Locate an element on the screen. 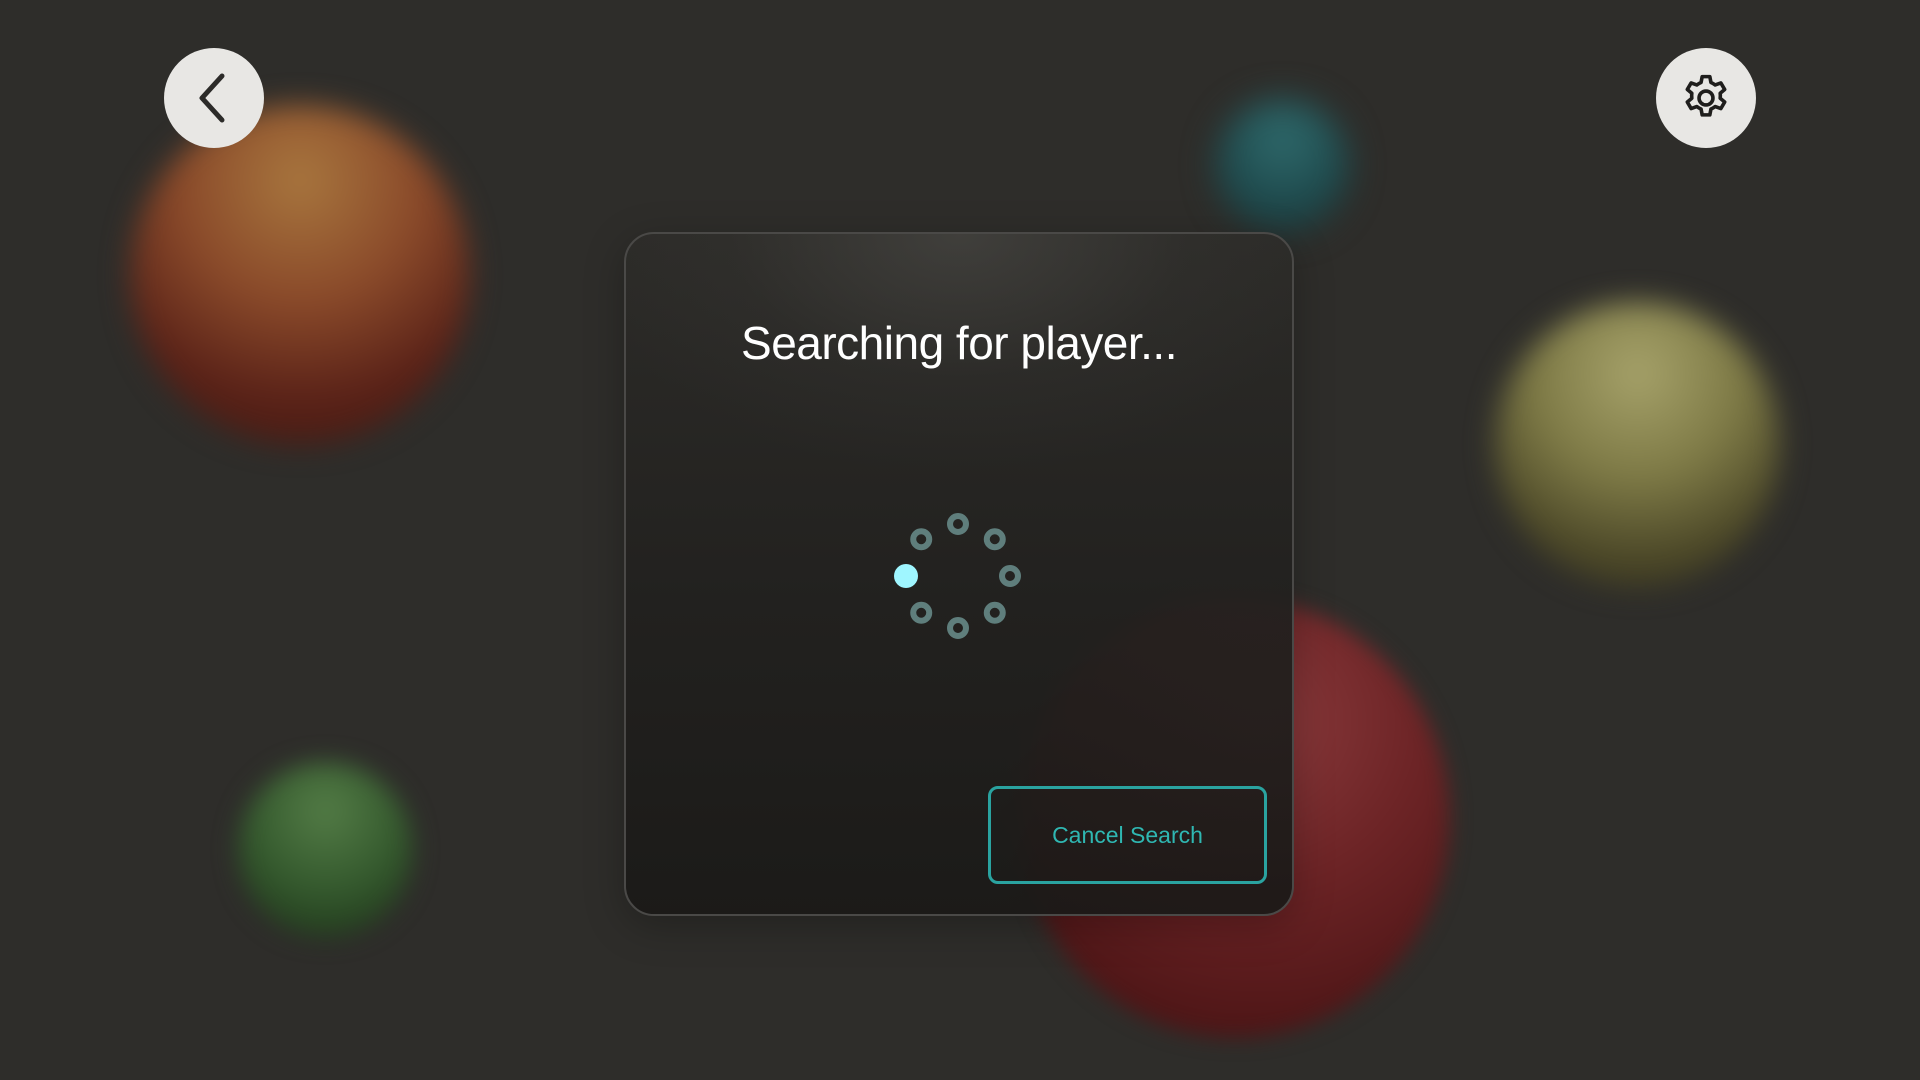  chevron-left-icon is located at coordinates (214, 98).